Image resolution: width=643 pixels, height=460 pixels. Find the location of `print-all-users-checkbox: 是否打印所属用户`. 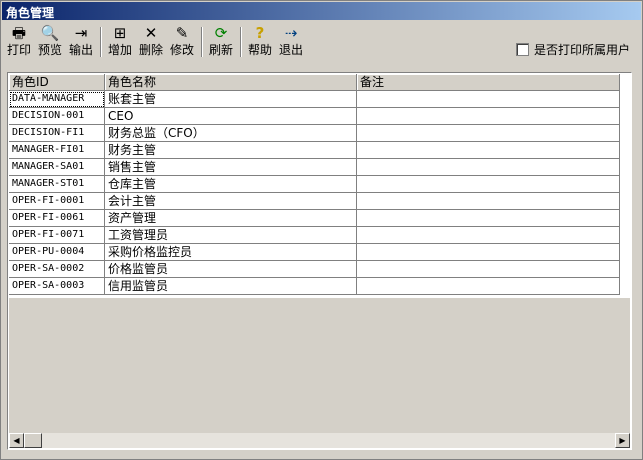

print-all-users-checkbox: 是否打印所属用户 is located at coordinates (573, 49).